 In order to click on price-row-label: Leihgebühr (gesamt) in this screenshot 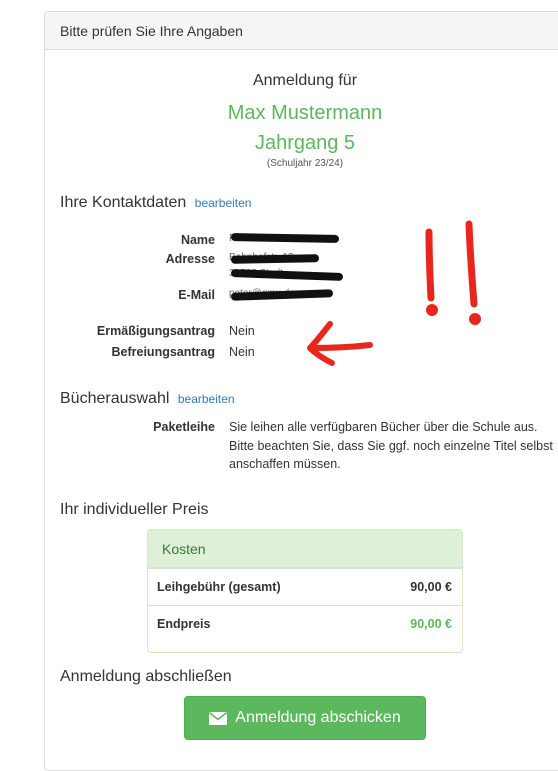, I will do `click(219, 587)`.